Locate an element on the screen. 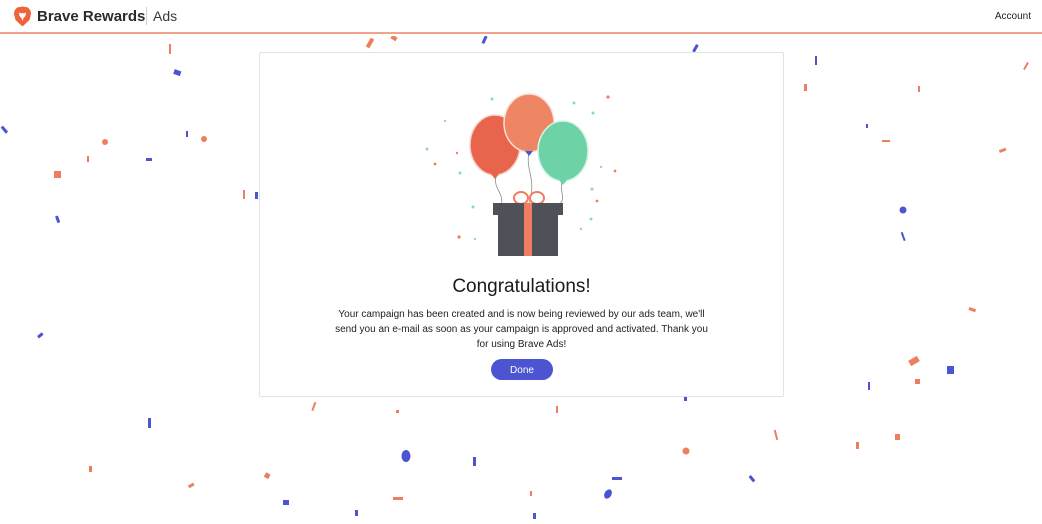 This screenshot has width=1042, height=524. brand-name: Brave Rewards is located at coordinates (91, 16).